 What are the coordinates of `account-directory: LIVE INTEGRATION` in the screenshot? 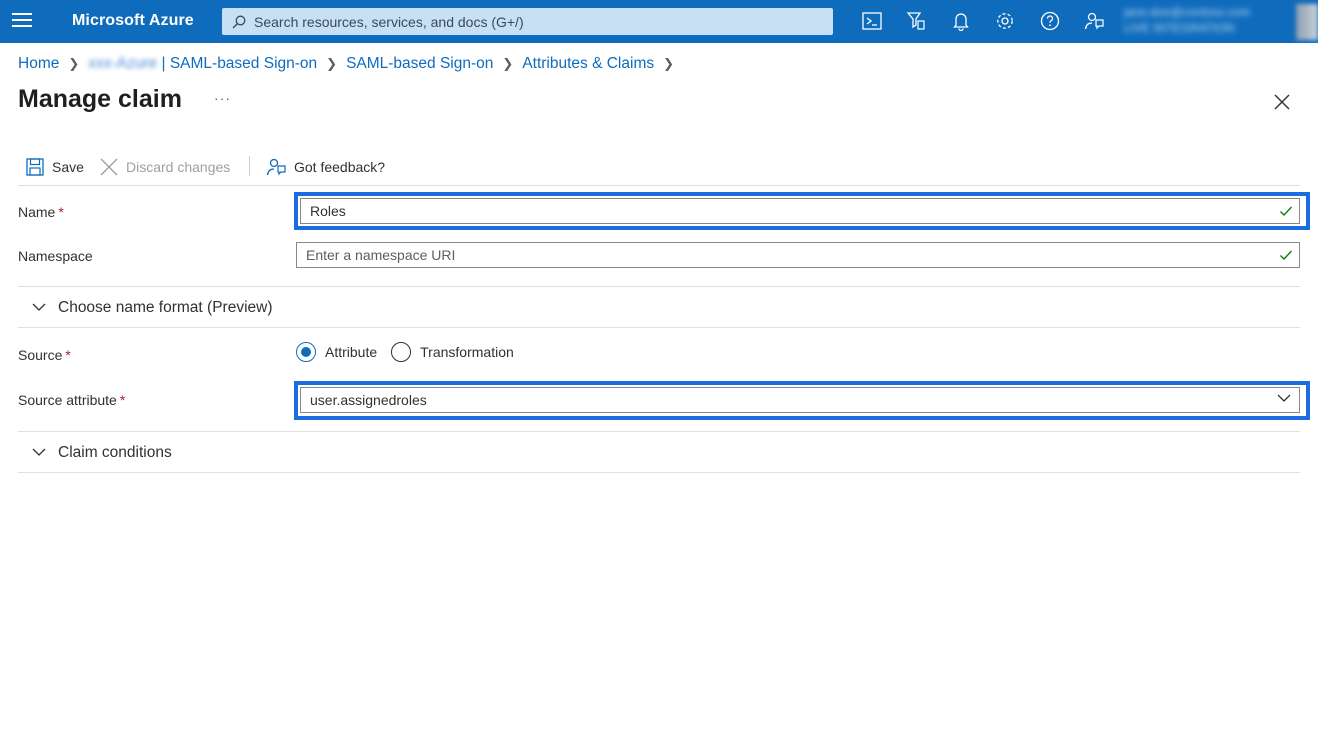 It's located at (1179, 28).